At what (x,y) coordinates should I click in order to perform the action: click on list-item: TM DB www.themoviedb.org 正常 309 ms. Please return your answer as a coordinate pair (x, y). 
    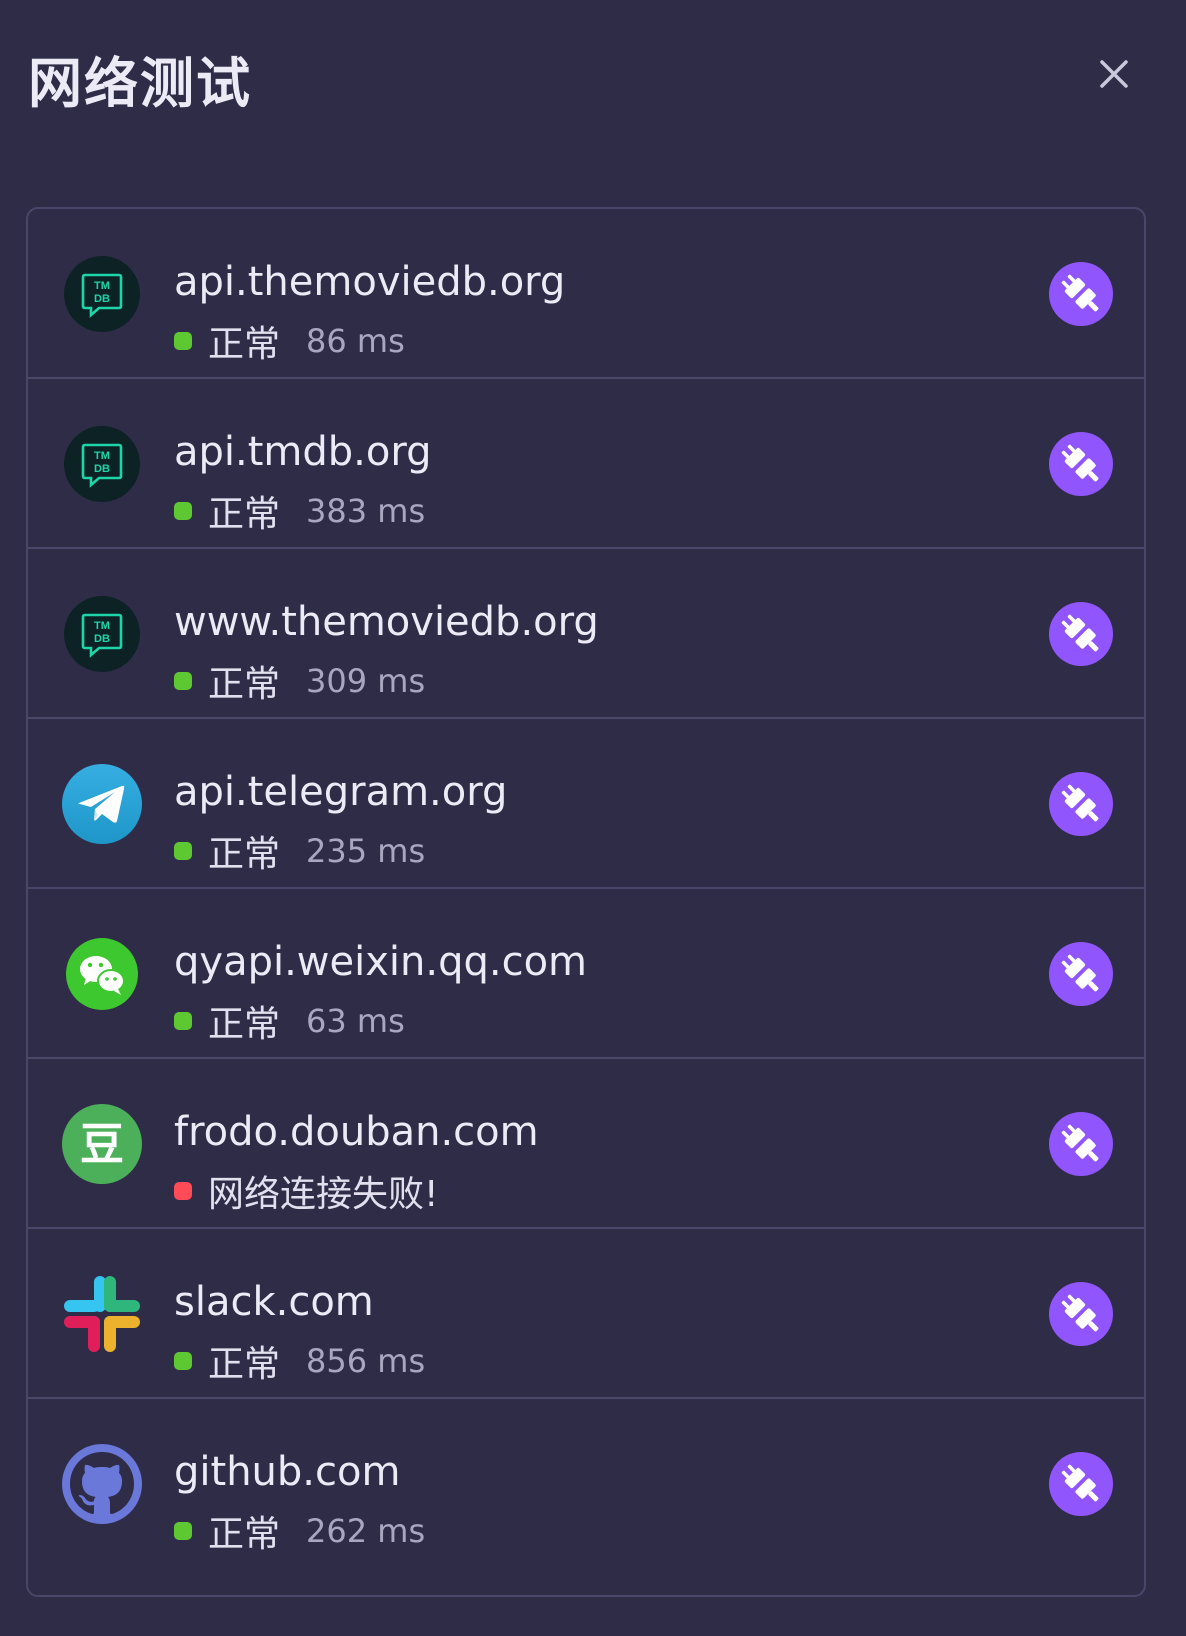
    Looking at the image, I should click on (586, 634).